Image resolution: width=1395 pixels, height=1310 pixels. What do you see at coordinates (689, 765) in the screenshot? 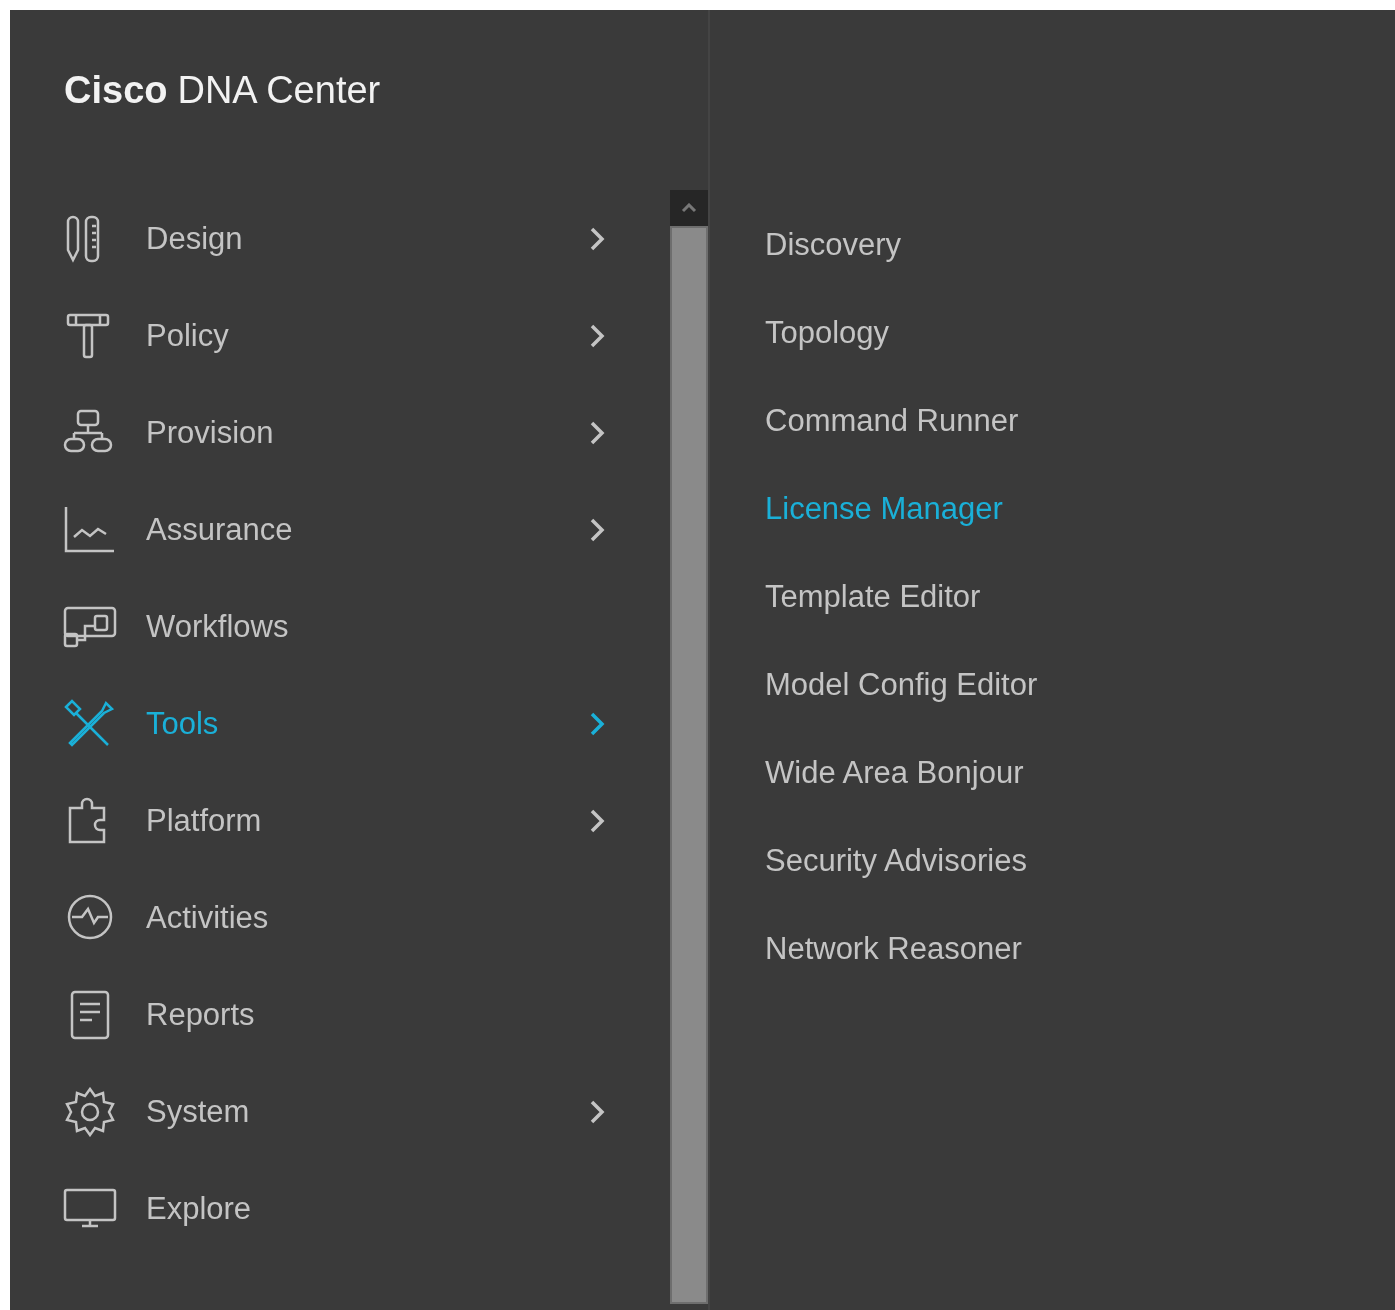
I see `scrollbar-thumb` at bounding box center [689, 765].